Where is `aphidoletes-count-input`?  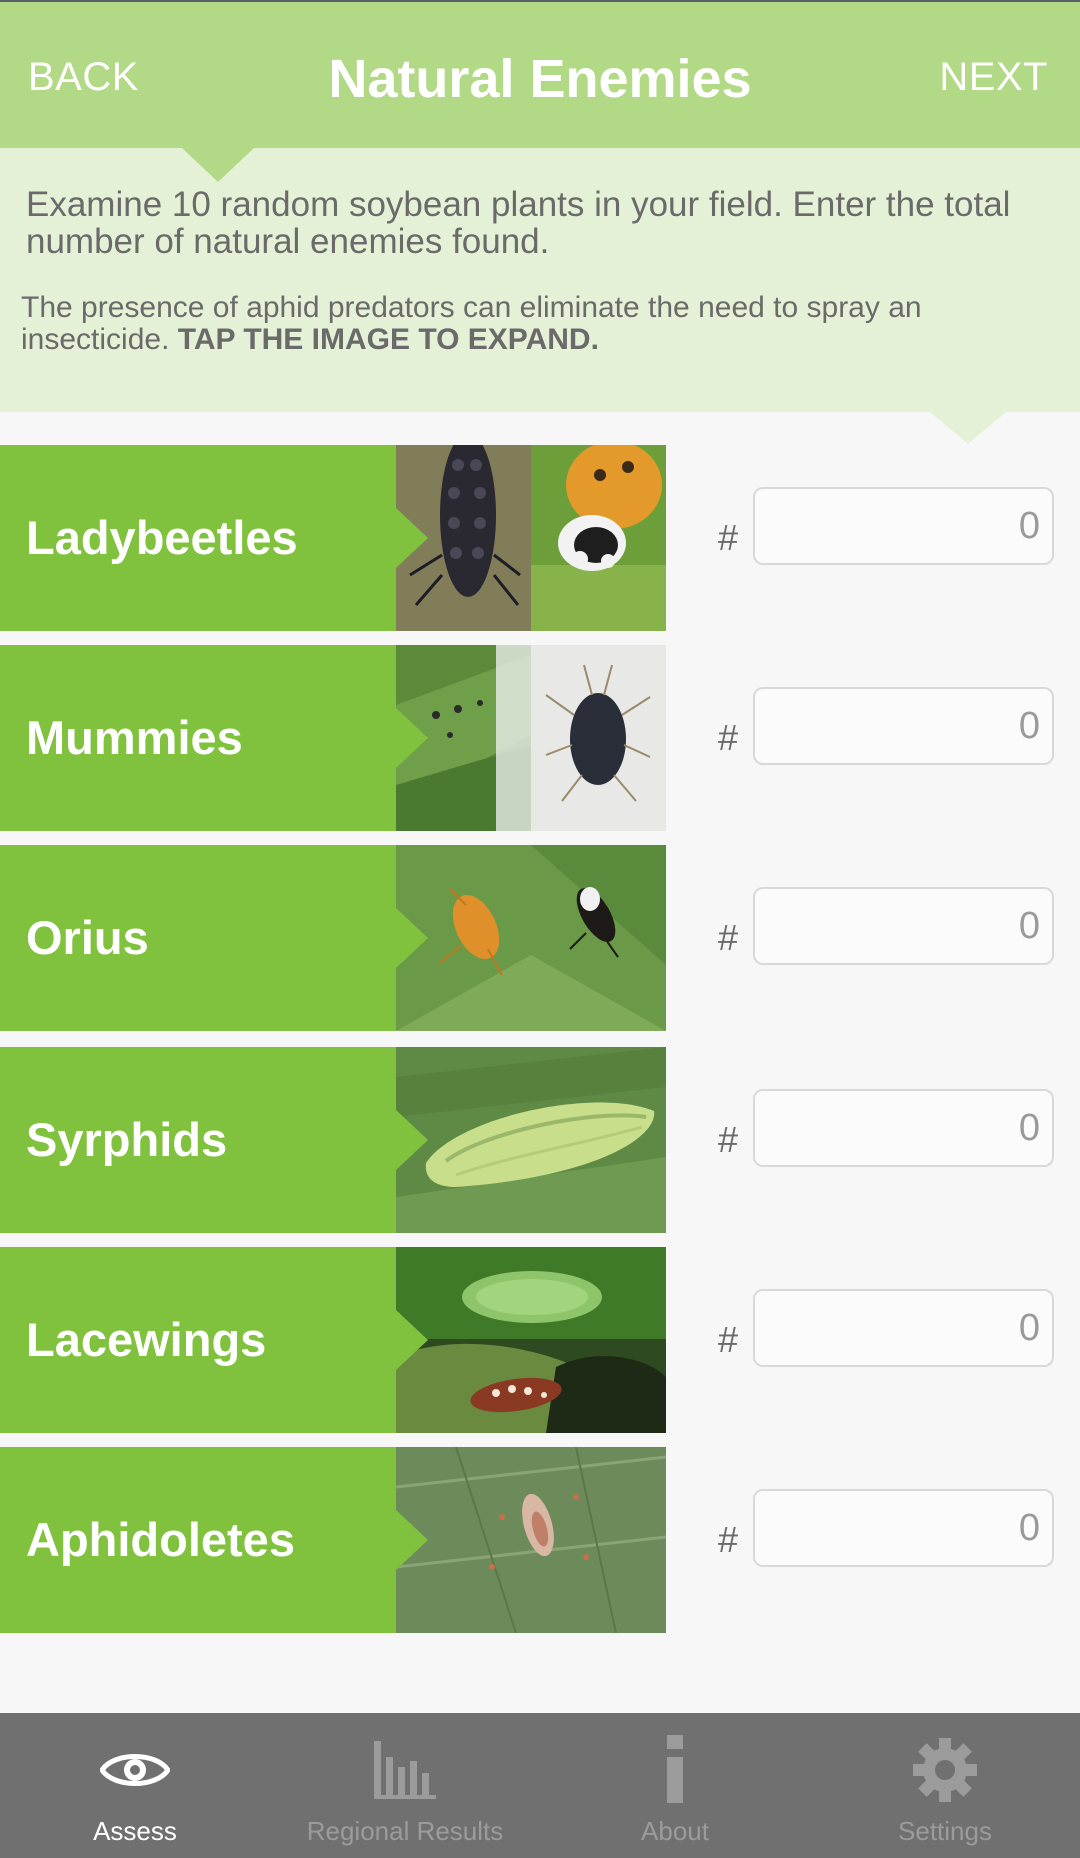
aphidoletes-count-input is located at coordinates (903, 1528).